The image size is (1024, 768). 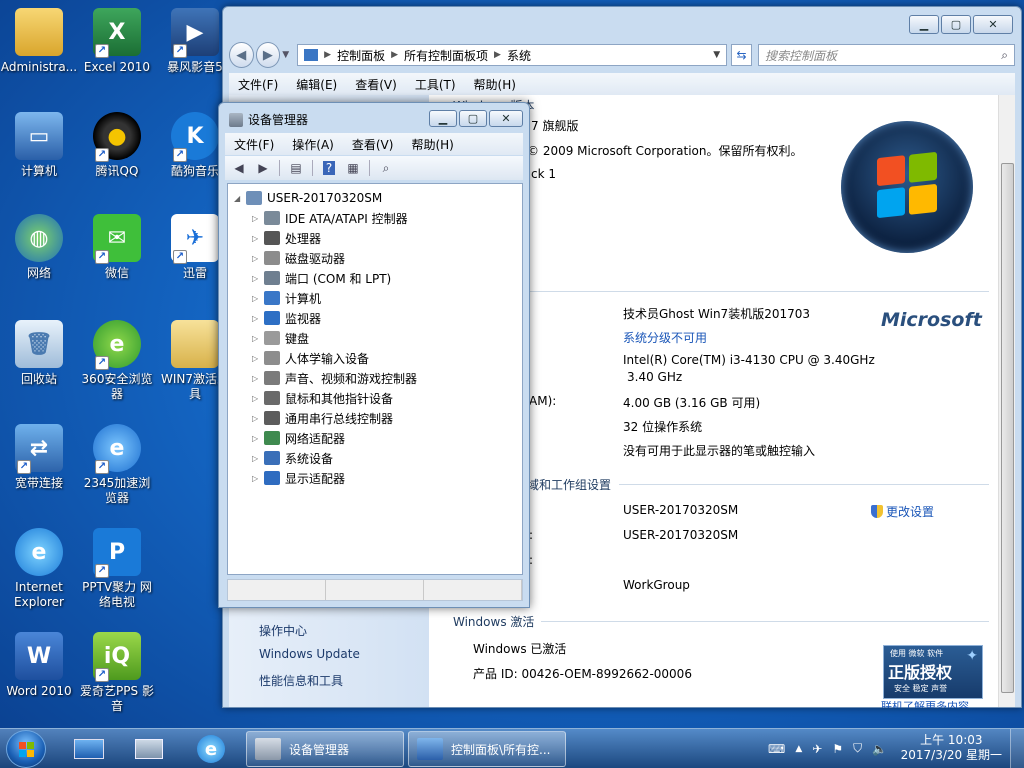 What do you see at coordinates (321, 278) in the screenshot?
I see `tree-node: ▷ 端口 (COM 和 LPT)` at bounding box center [321, 278].